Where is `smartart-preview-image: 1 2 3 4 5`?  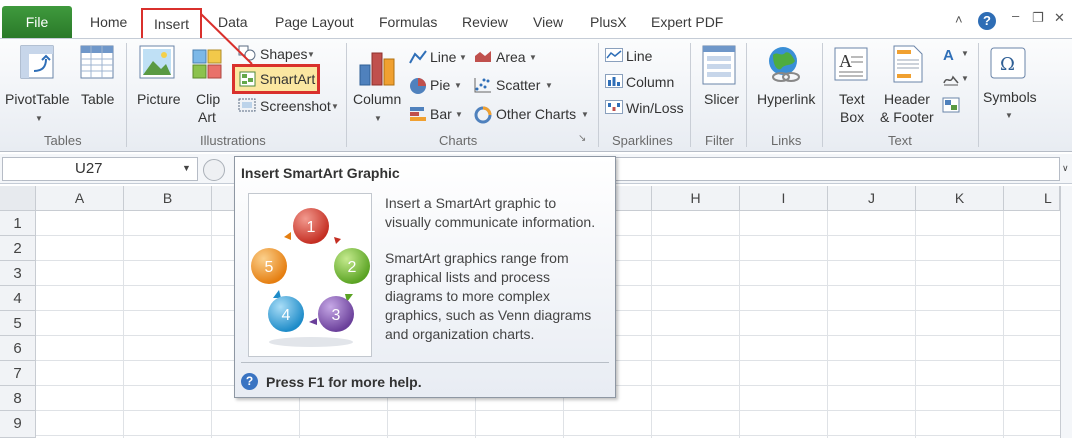 smartart-preview-image: 1 2 3 4 5 is located at coordinates (310, 275).